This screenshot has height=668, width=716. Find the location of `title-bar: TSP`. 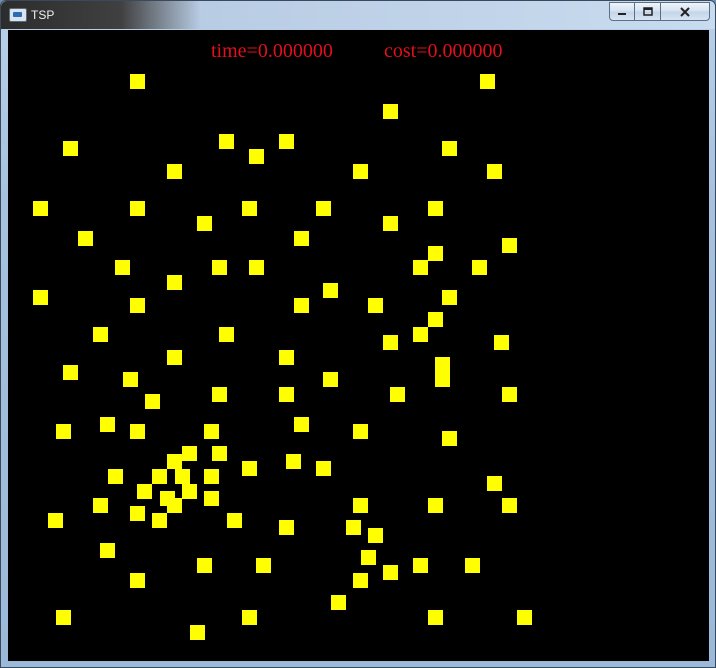

title-bar: TSP is located at coordinates (358, 15).